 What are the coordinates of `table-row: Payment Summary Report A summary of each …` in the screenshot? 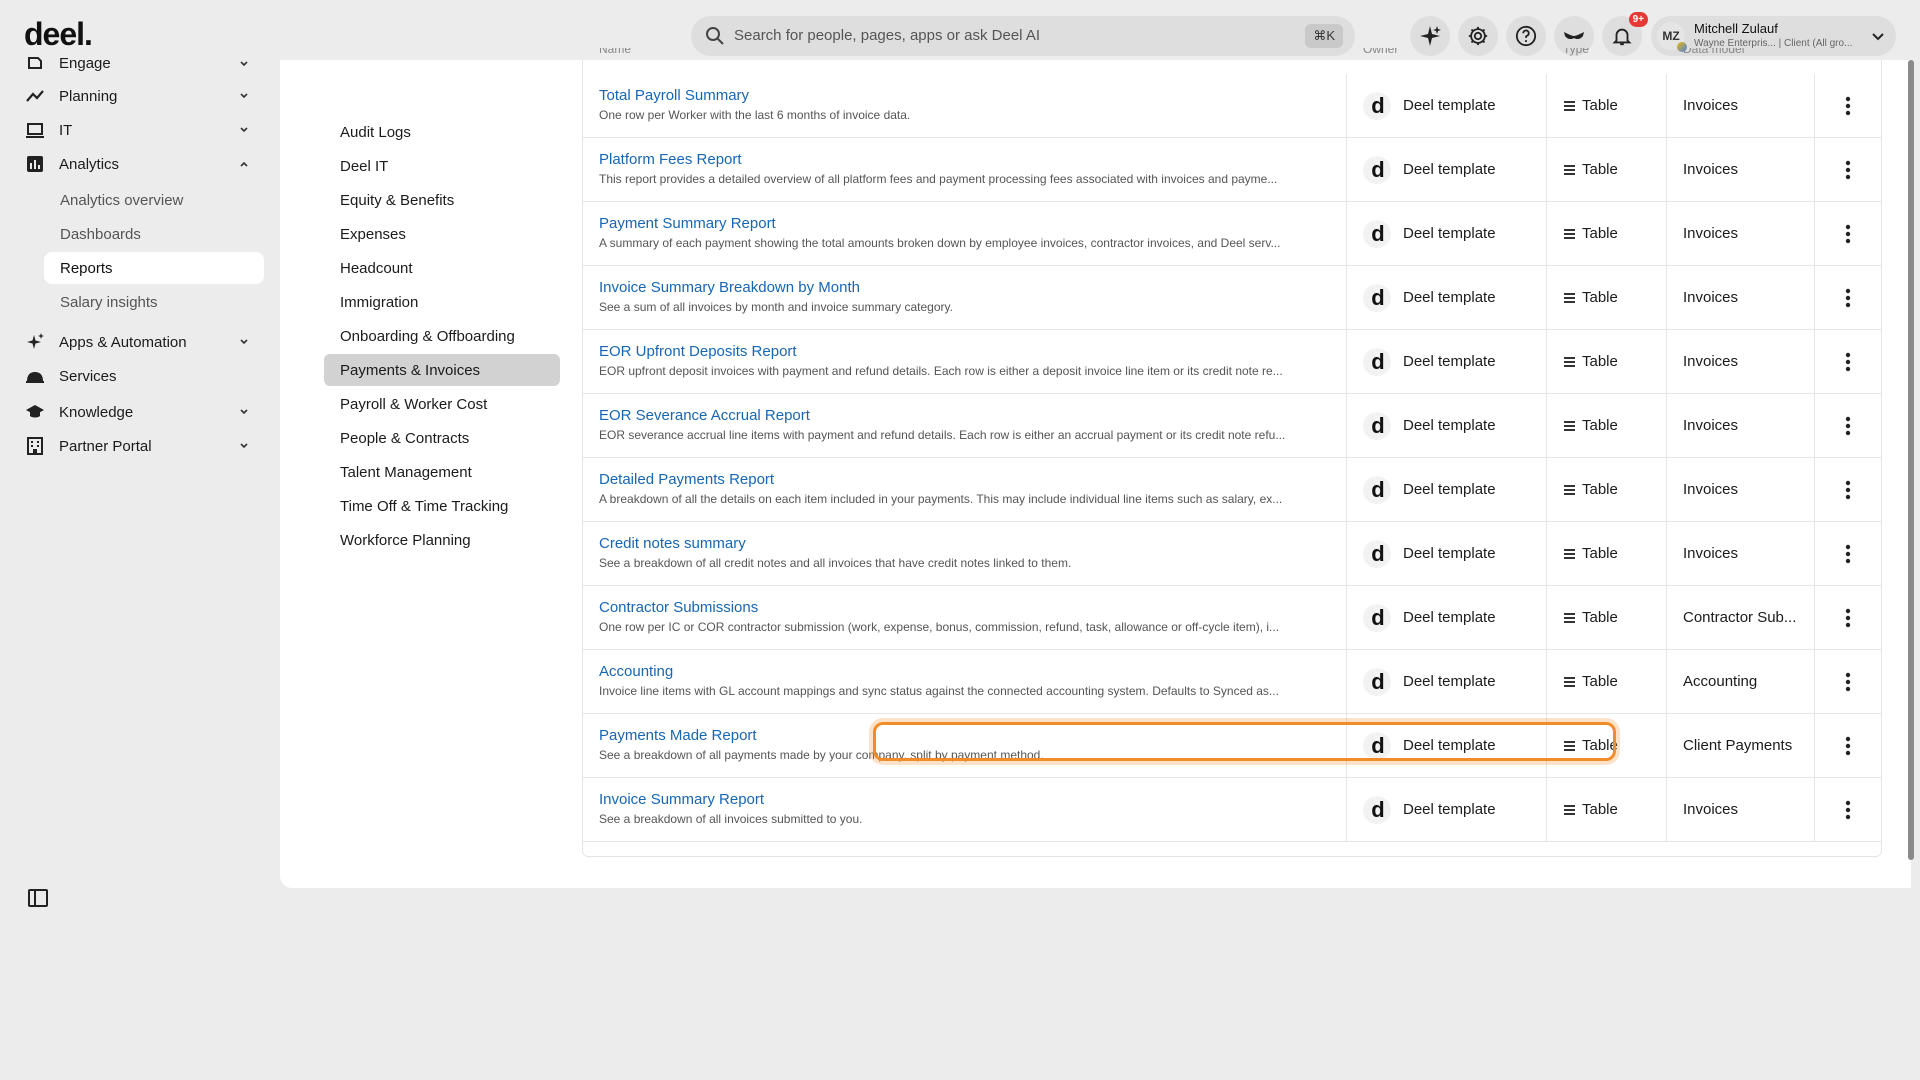 It's located at (1232, 234).